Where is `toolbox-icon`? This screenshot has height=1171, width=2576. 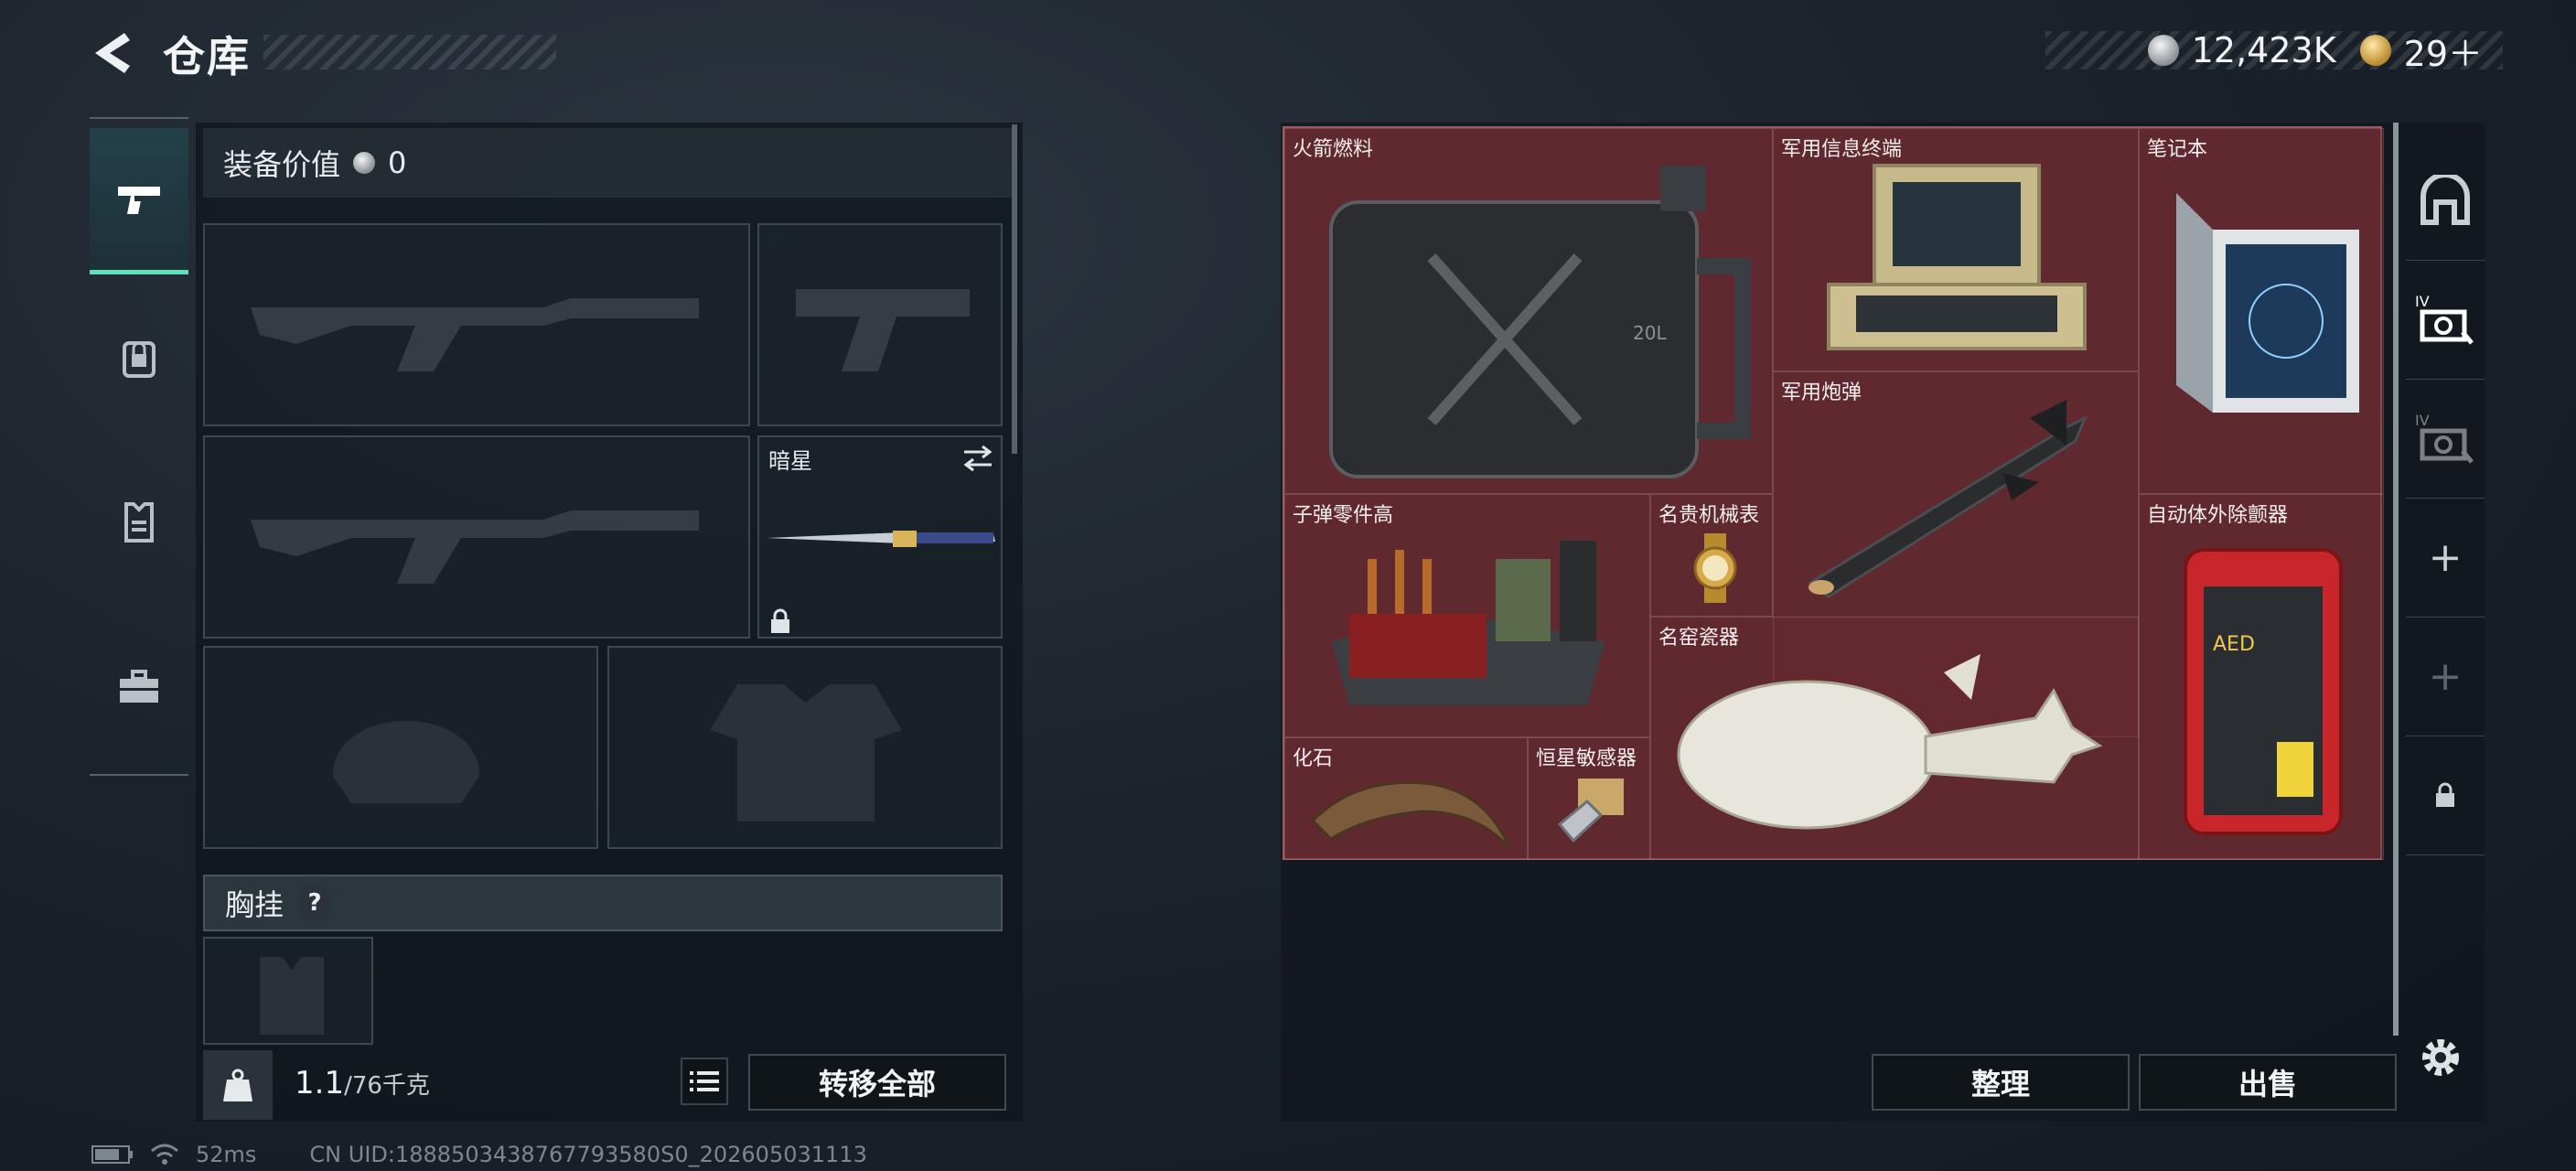
toolbox-icon is located at coordinates (139, 686).